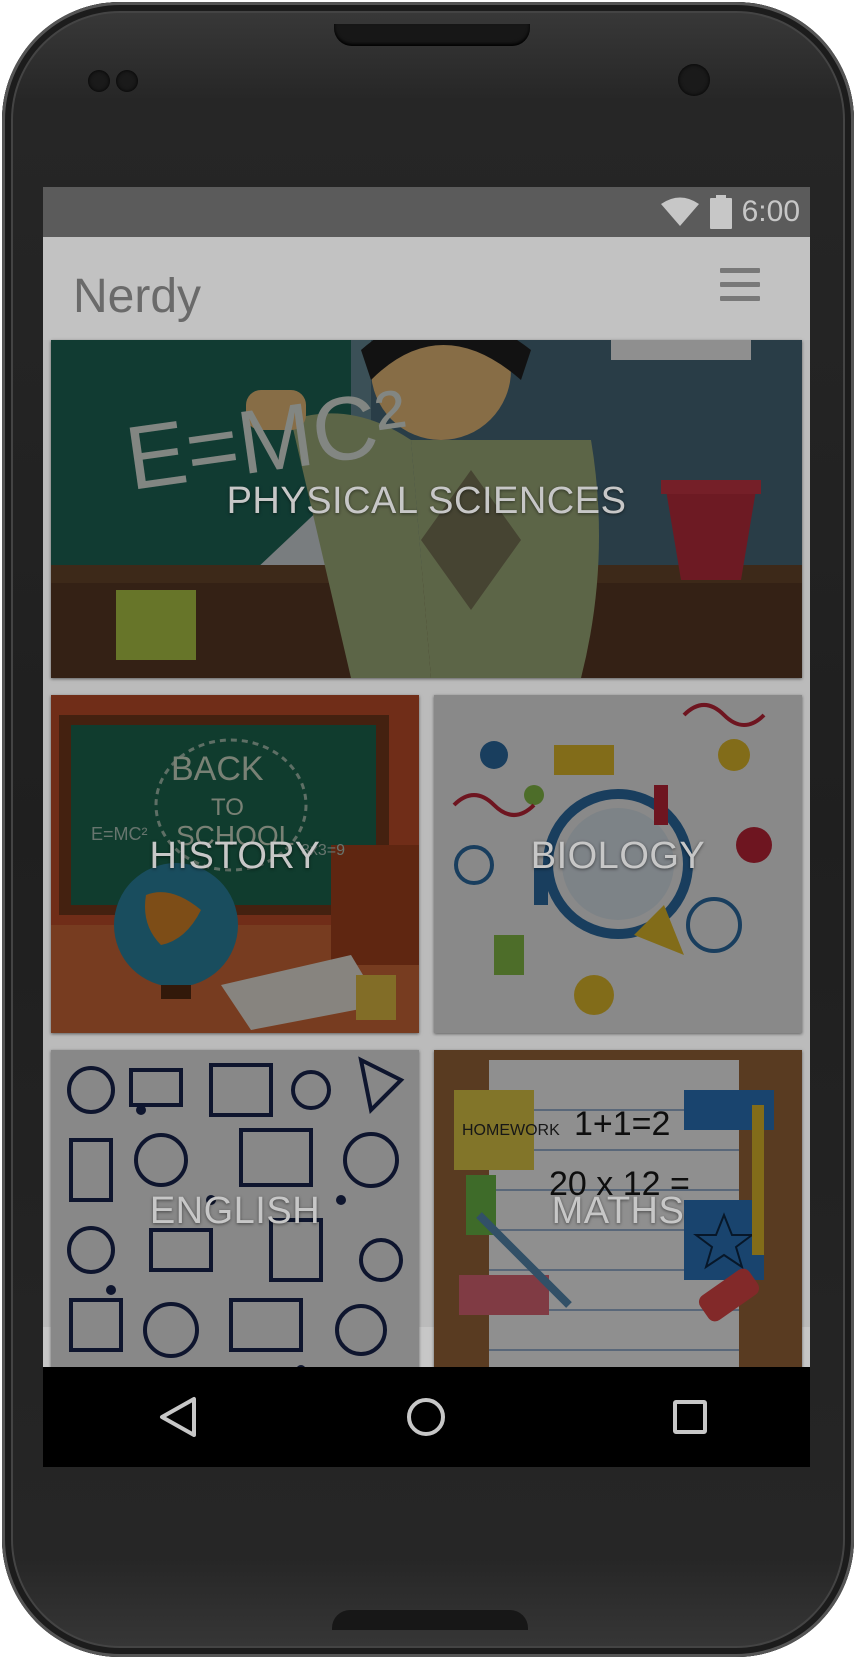 This screenshot has width=856, height=1659. Describe the element at coordinates (430, 1620) in the screenshot. I see `bottom-speaker` at that location.